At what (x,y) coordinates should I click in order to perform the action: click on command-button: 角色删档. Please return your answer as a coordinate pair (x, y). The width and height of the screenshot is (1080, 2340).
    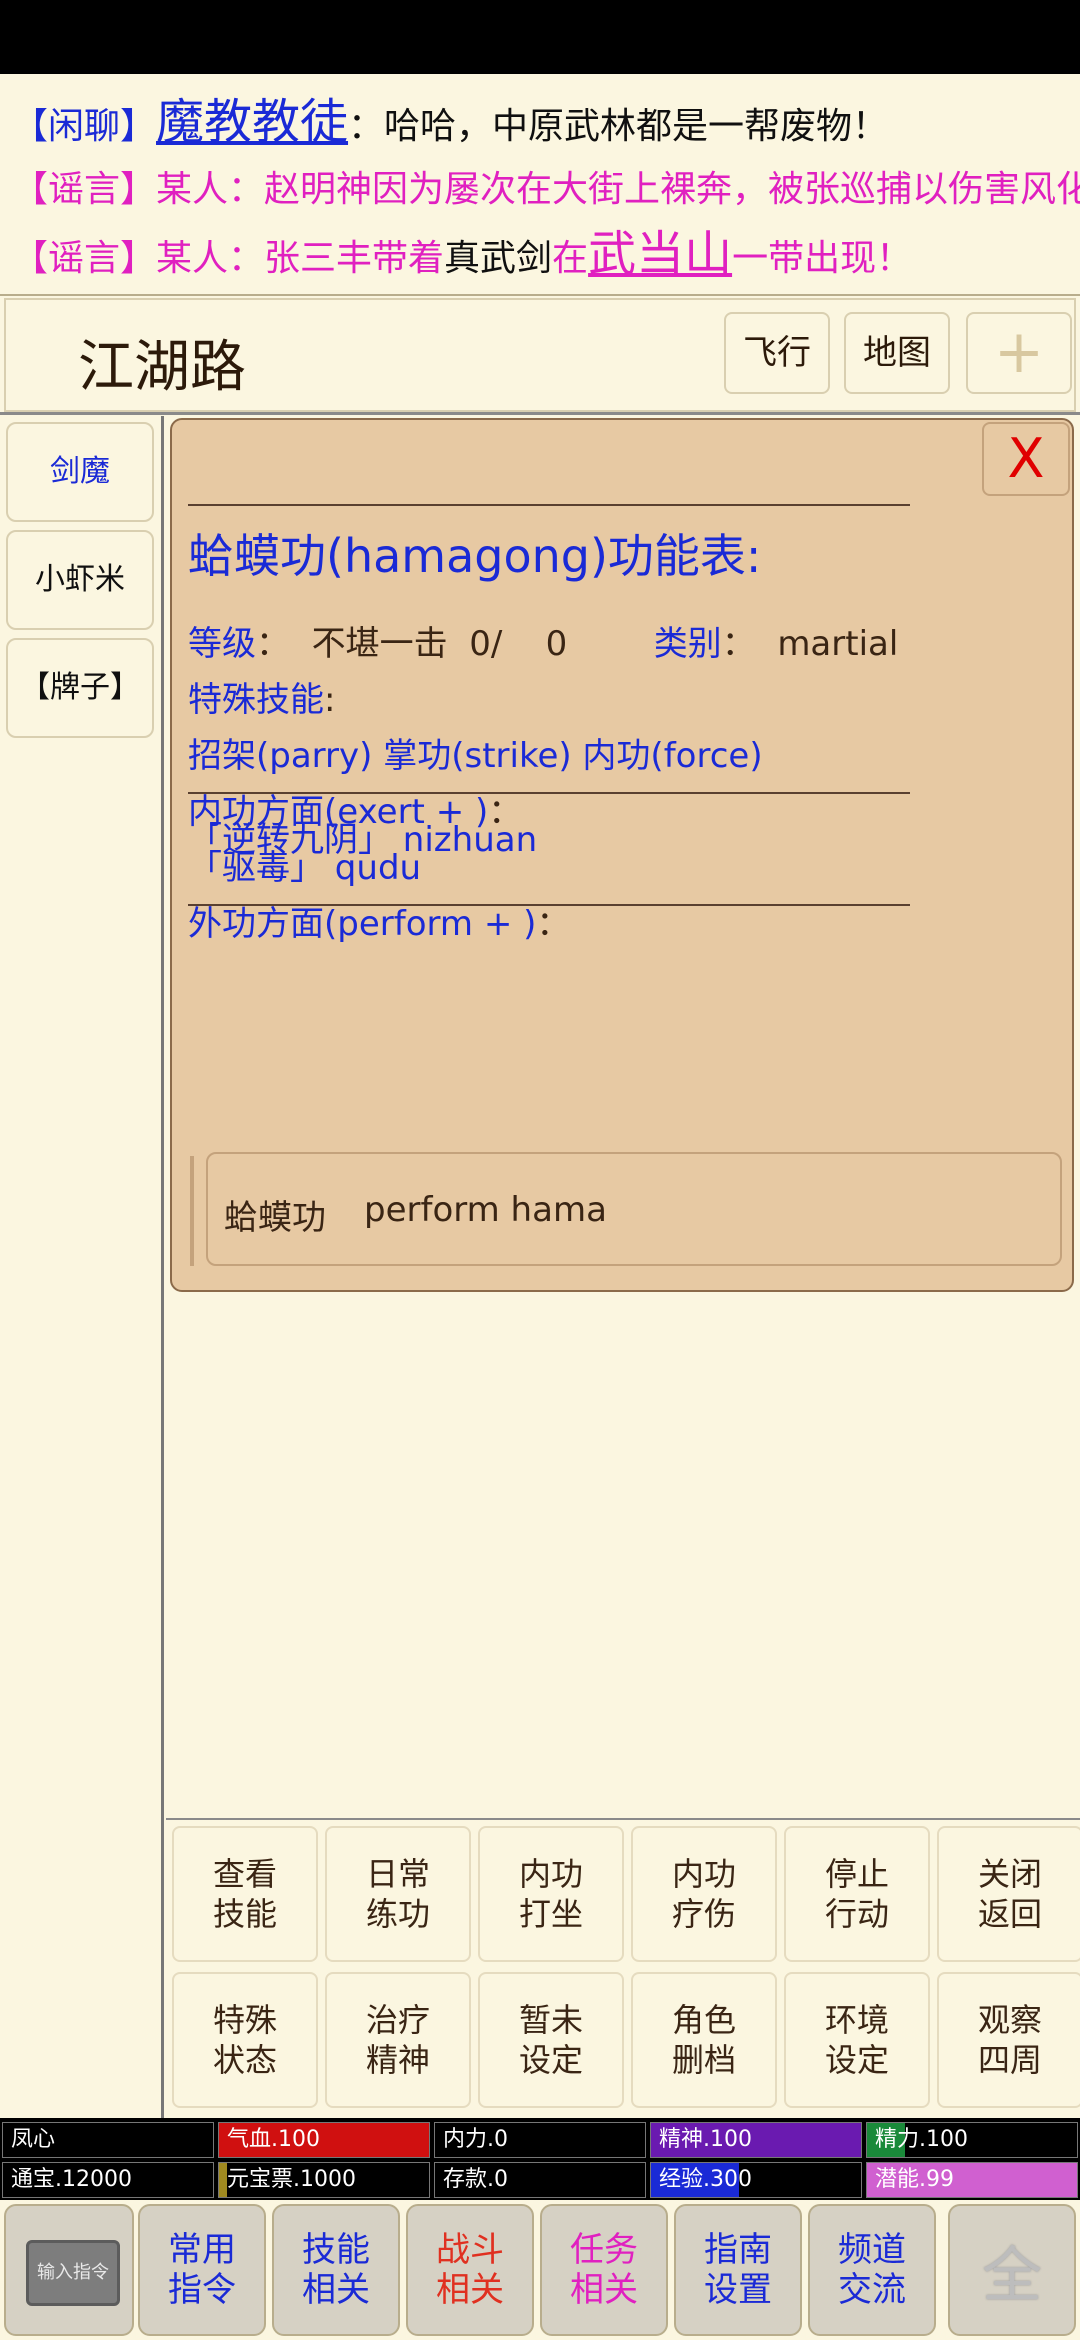
    Looking at the image, I should click on (704, 2040).